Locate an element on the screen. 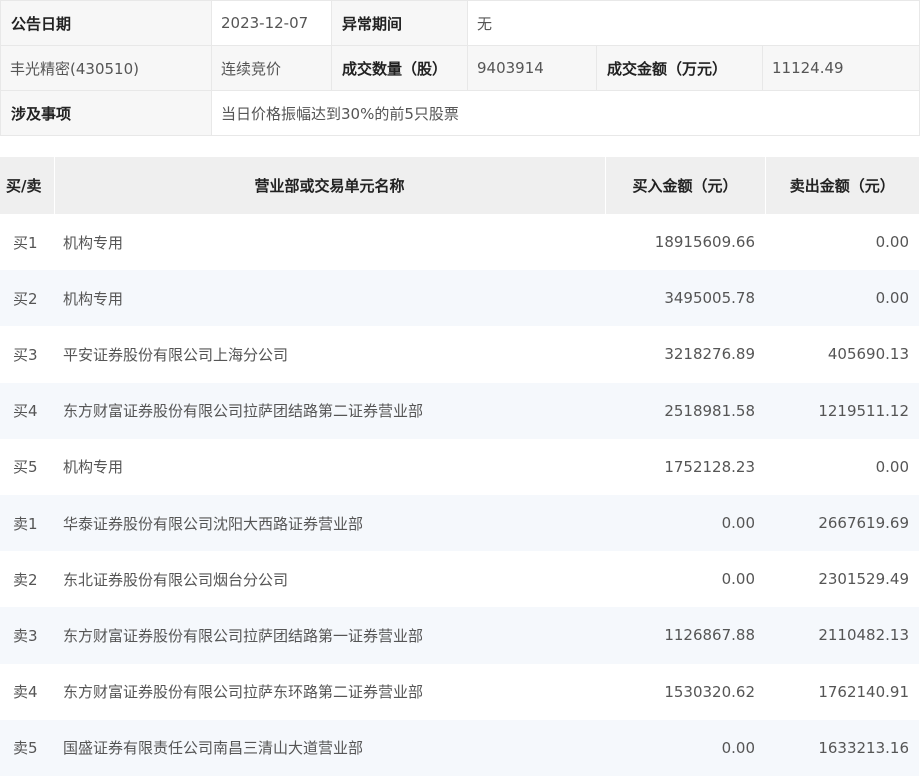 The width and height of the screenshot is (921, 779). row-seat-name: 华泰证券股份有限公司沈阳大西路证券营业部 is located at coordinates (329, 523).